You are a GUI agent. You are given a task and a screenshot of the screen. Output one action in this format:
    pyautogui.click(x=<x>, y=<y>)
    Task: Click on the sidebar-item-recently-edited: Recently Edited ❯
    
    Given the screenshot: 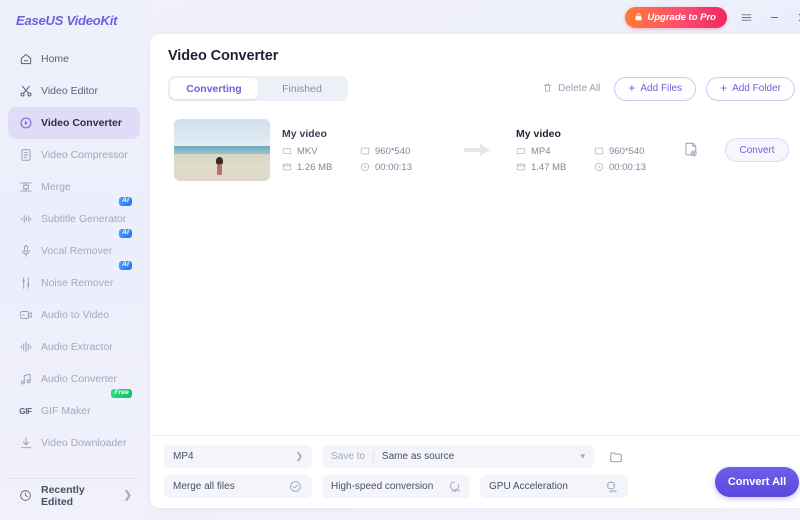 What is the action you would take?
    pyautogui.click(x=74, y=495)
    